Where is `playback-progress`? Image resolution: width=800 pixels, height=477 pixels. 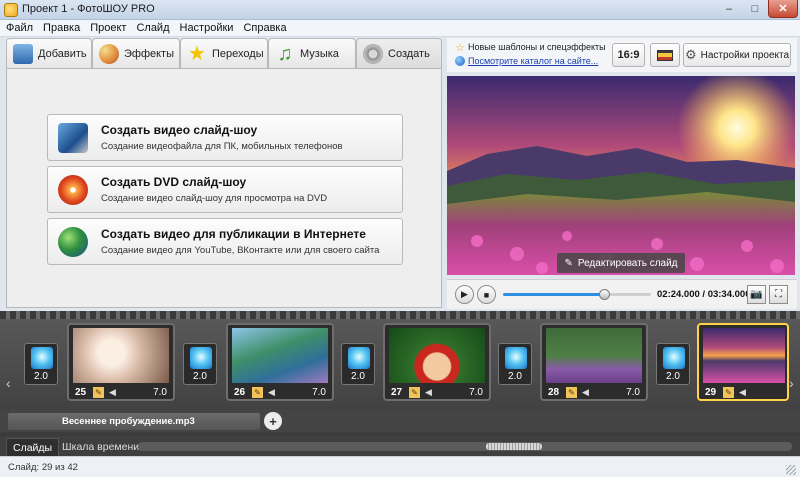 playback-progress is located at coordinates (577, 294).